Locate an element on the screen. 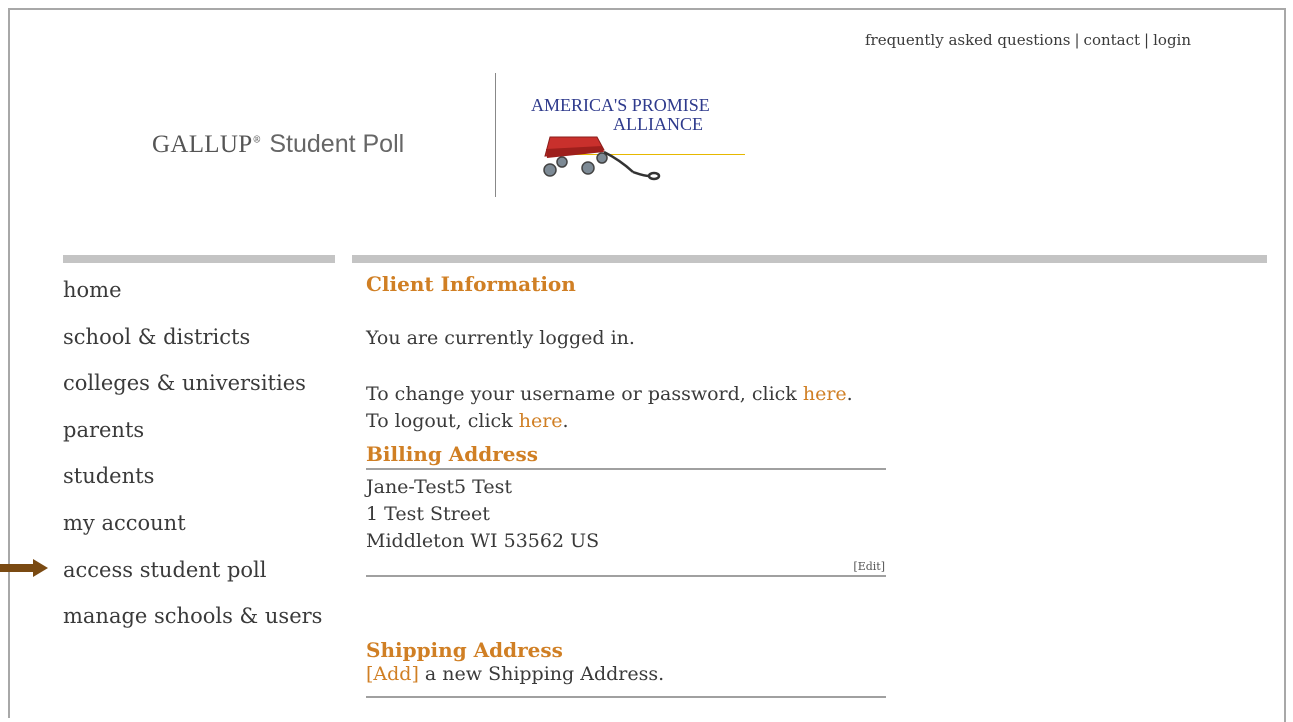  gallup-brand: GALLUP is located at coordinates (202, 144).